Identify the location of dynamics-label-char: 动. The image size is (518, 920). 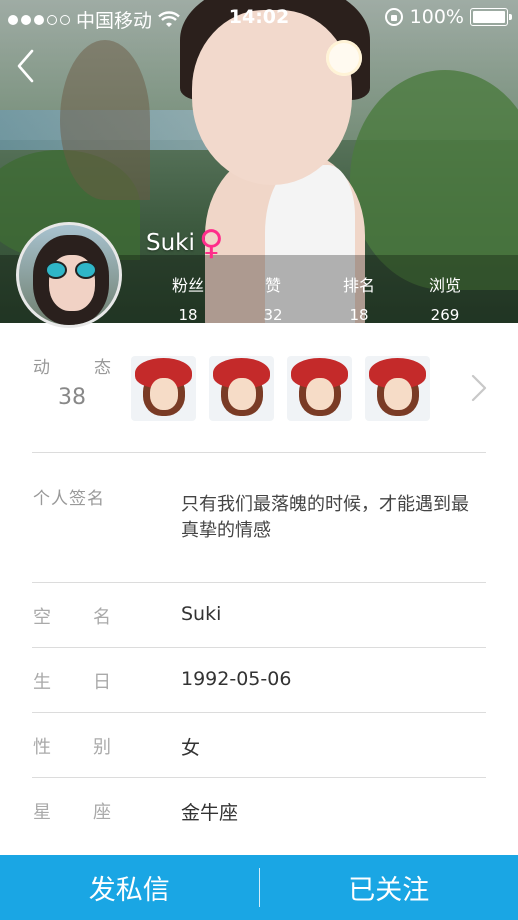
(41, 368).